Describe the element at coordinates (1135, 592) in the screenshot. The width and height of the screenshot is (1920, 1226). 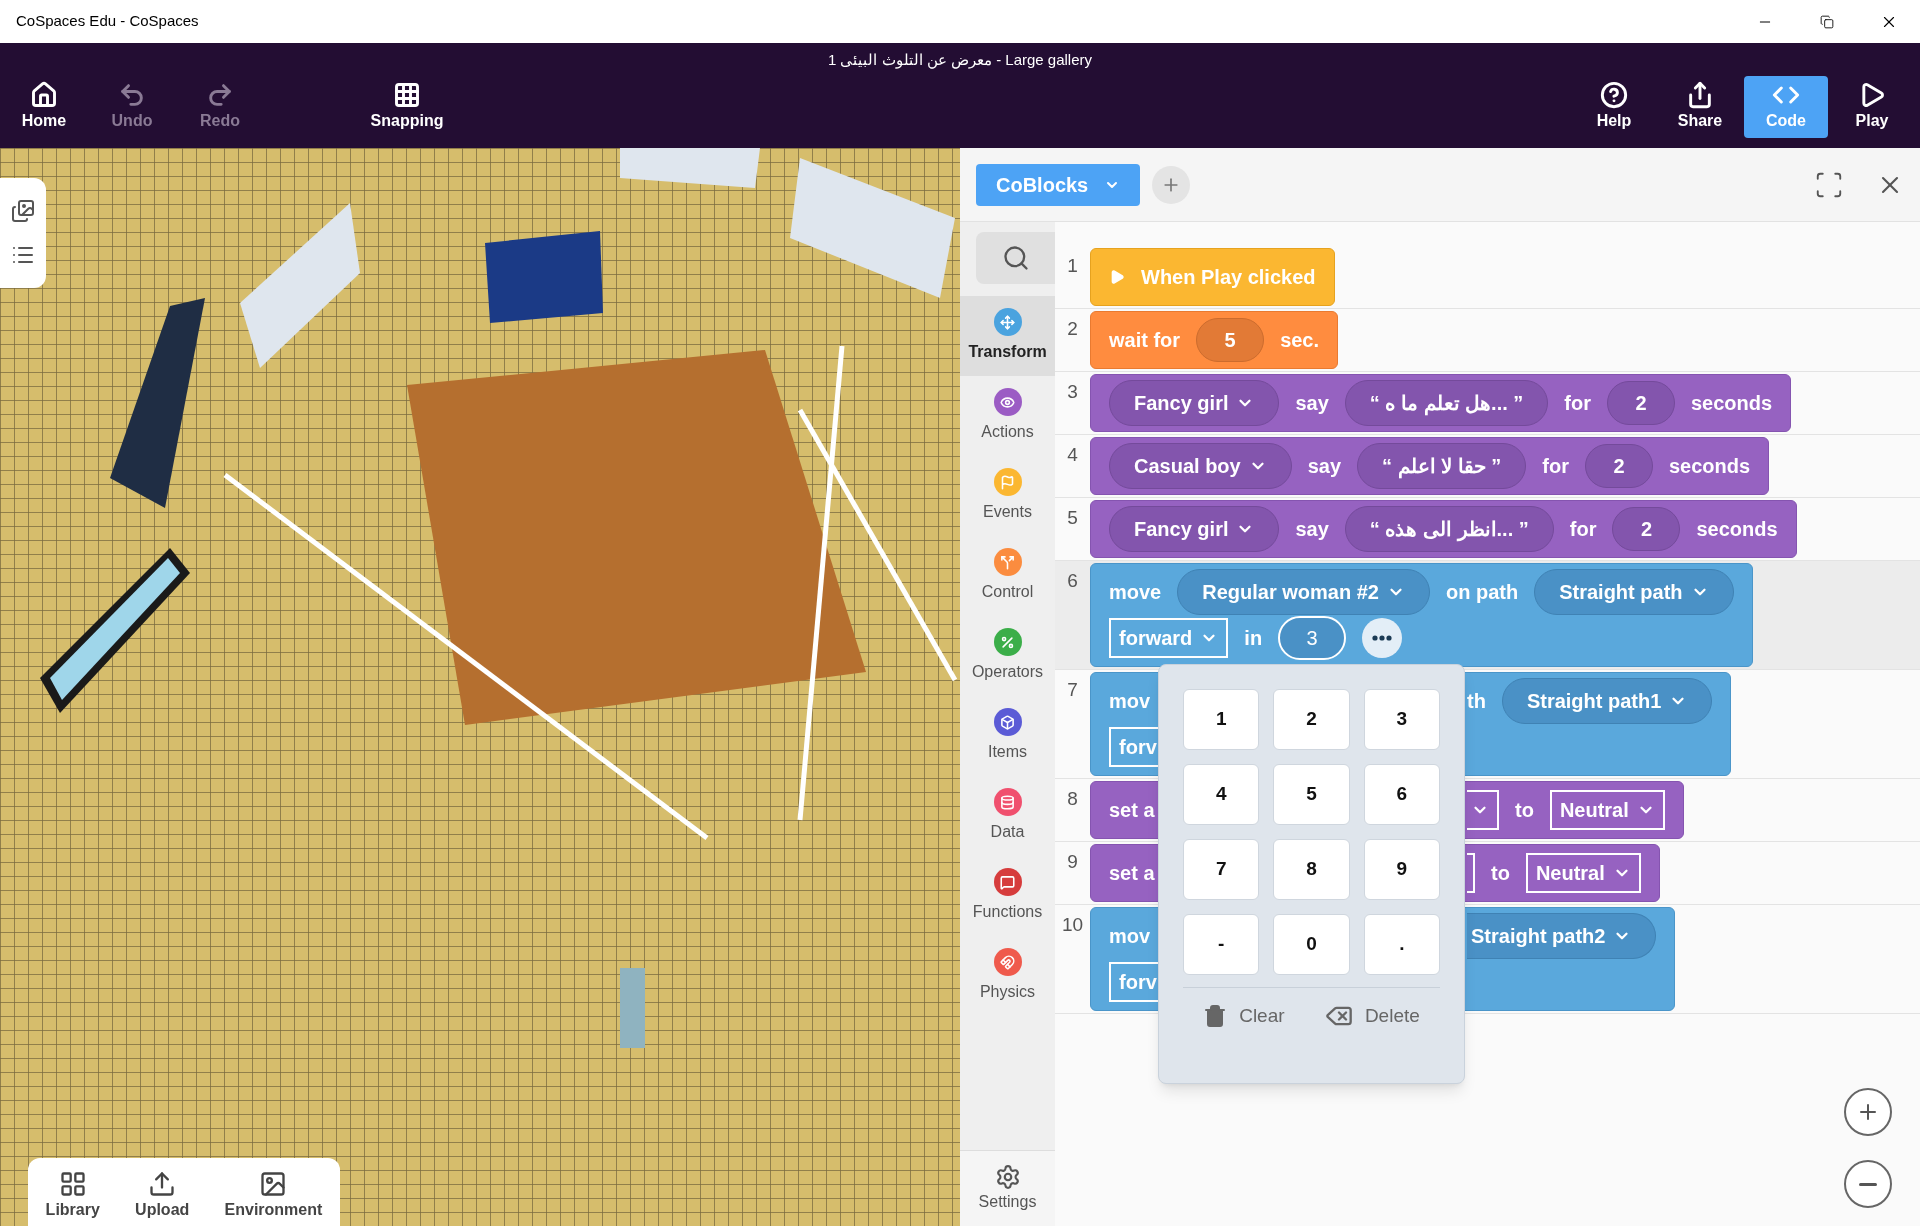
I see `block-label: move` at that location.